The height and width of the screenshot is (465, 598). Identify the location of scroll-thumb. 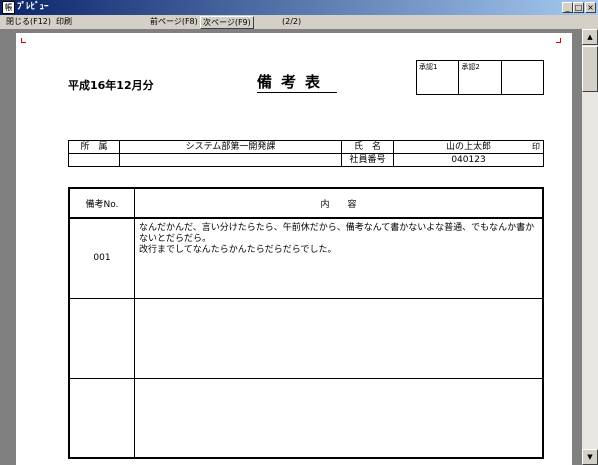
(590, 69).